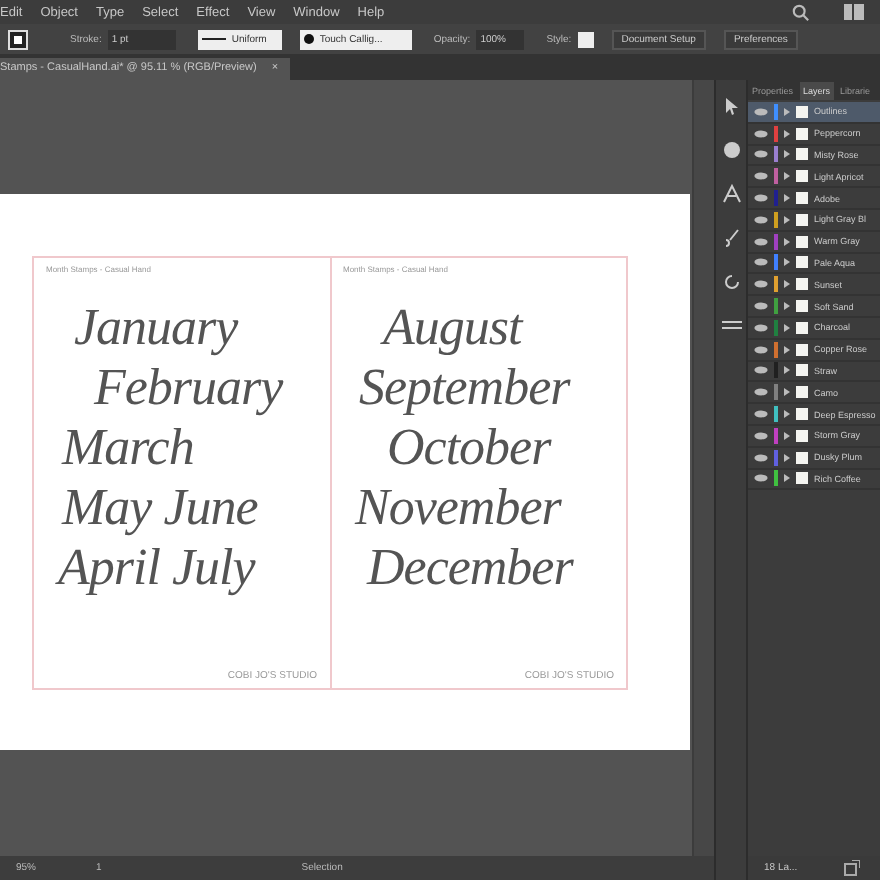  Describe the element at coordinates (731, 150) in the screenshot. I see `ellipse-tool-icon` at that location.